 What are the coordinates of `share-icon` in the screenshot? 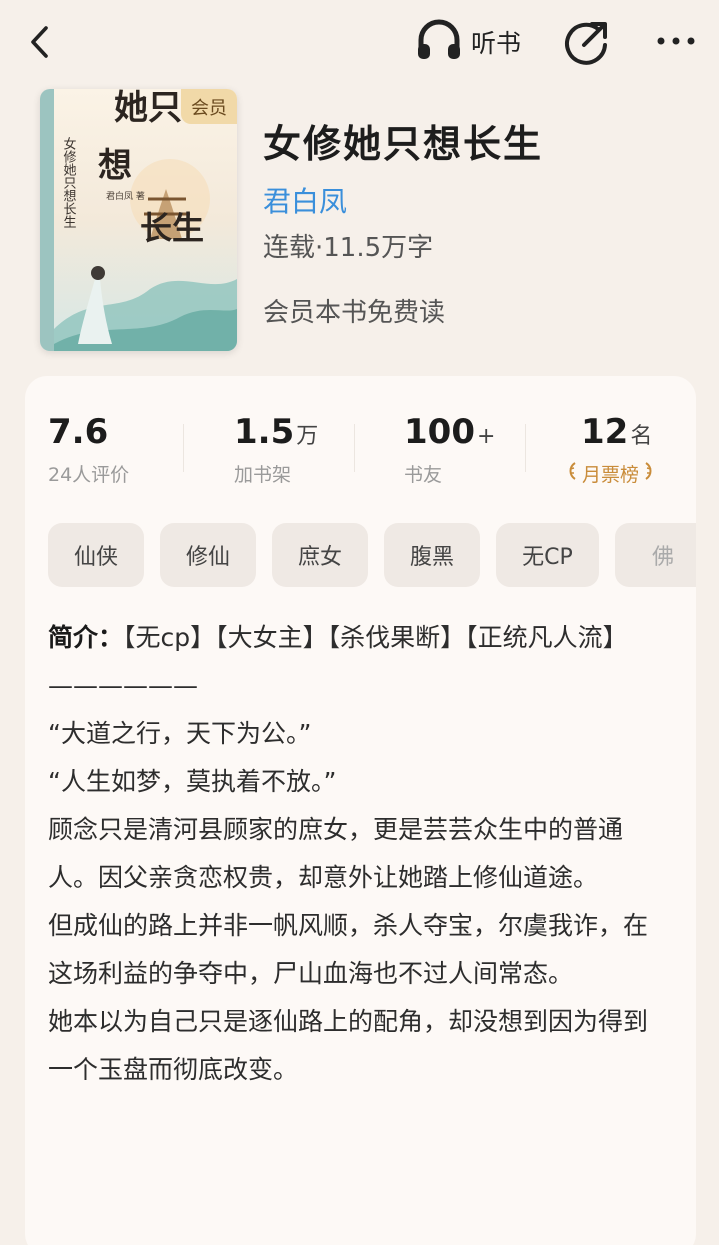 It's located at (587, 42).